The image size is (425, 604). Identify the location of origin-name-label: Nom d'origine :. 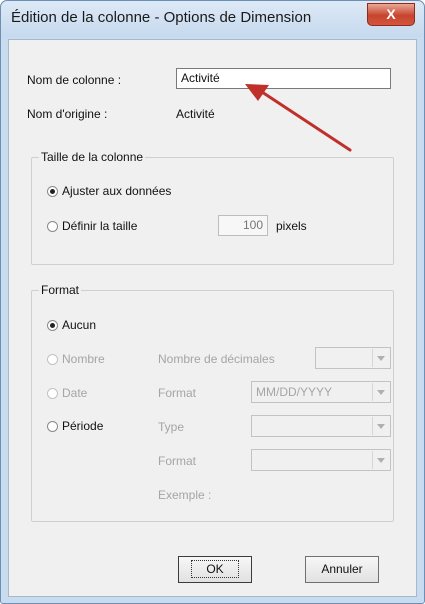
(67, 114).